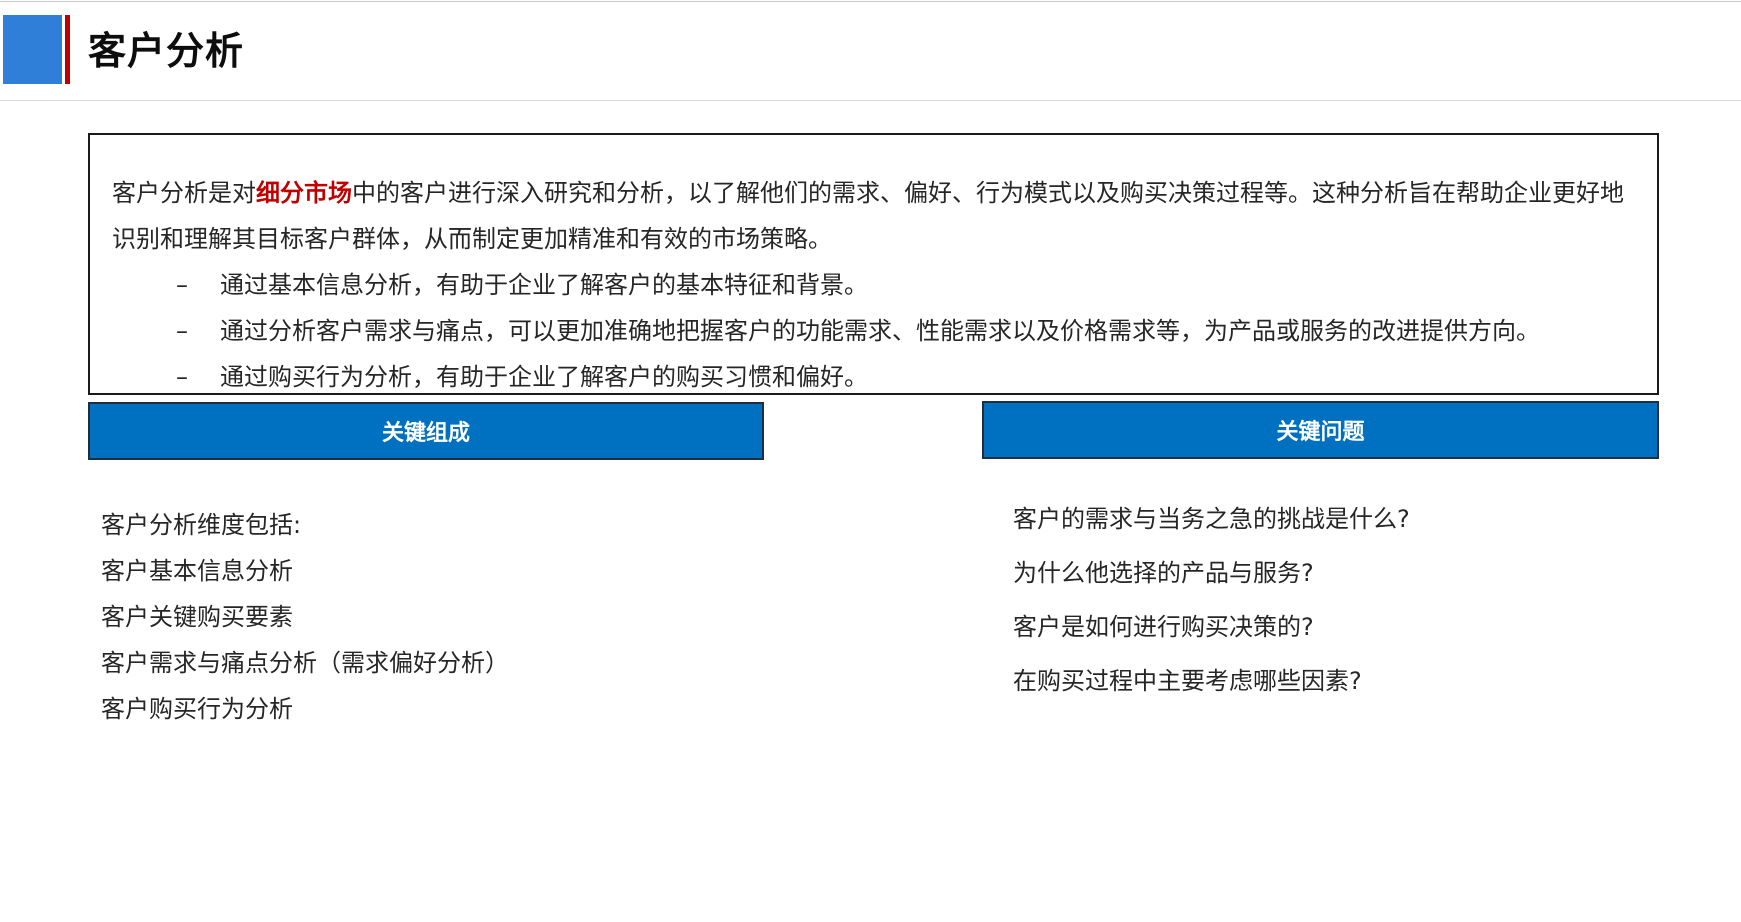 The image size is (1741, 922). What do you see at coordinates (544, 285) in the screenshot?
I see `intro-bullet-text: 通过基本信息分析，有助于企业了解客户的基本特征和背景。` at bounding box center [544, 285].